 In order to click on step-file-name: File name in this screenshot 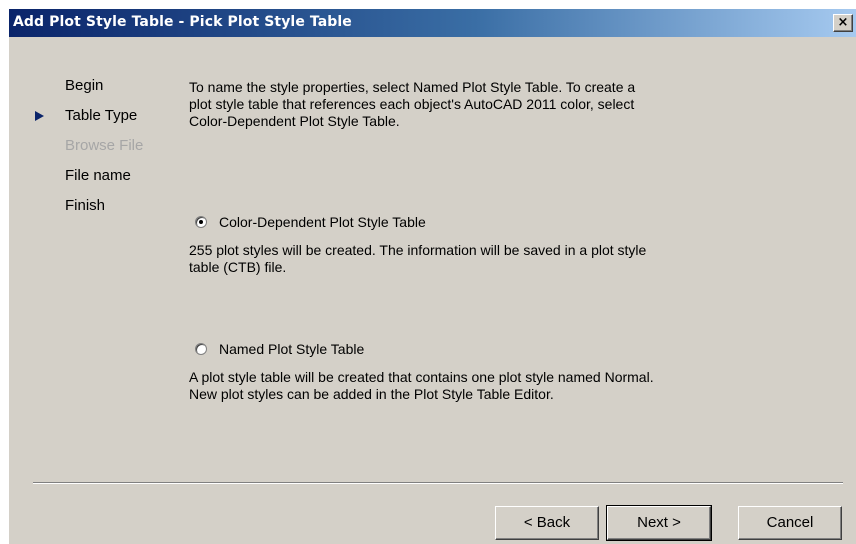, I will do `click(97, 182)`.